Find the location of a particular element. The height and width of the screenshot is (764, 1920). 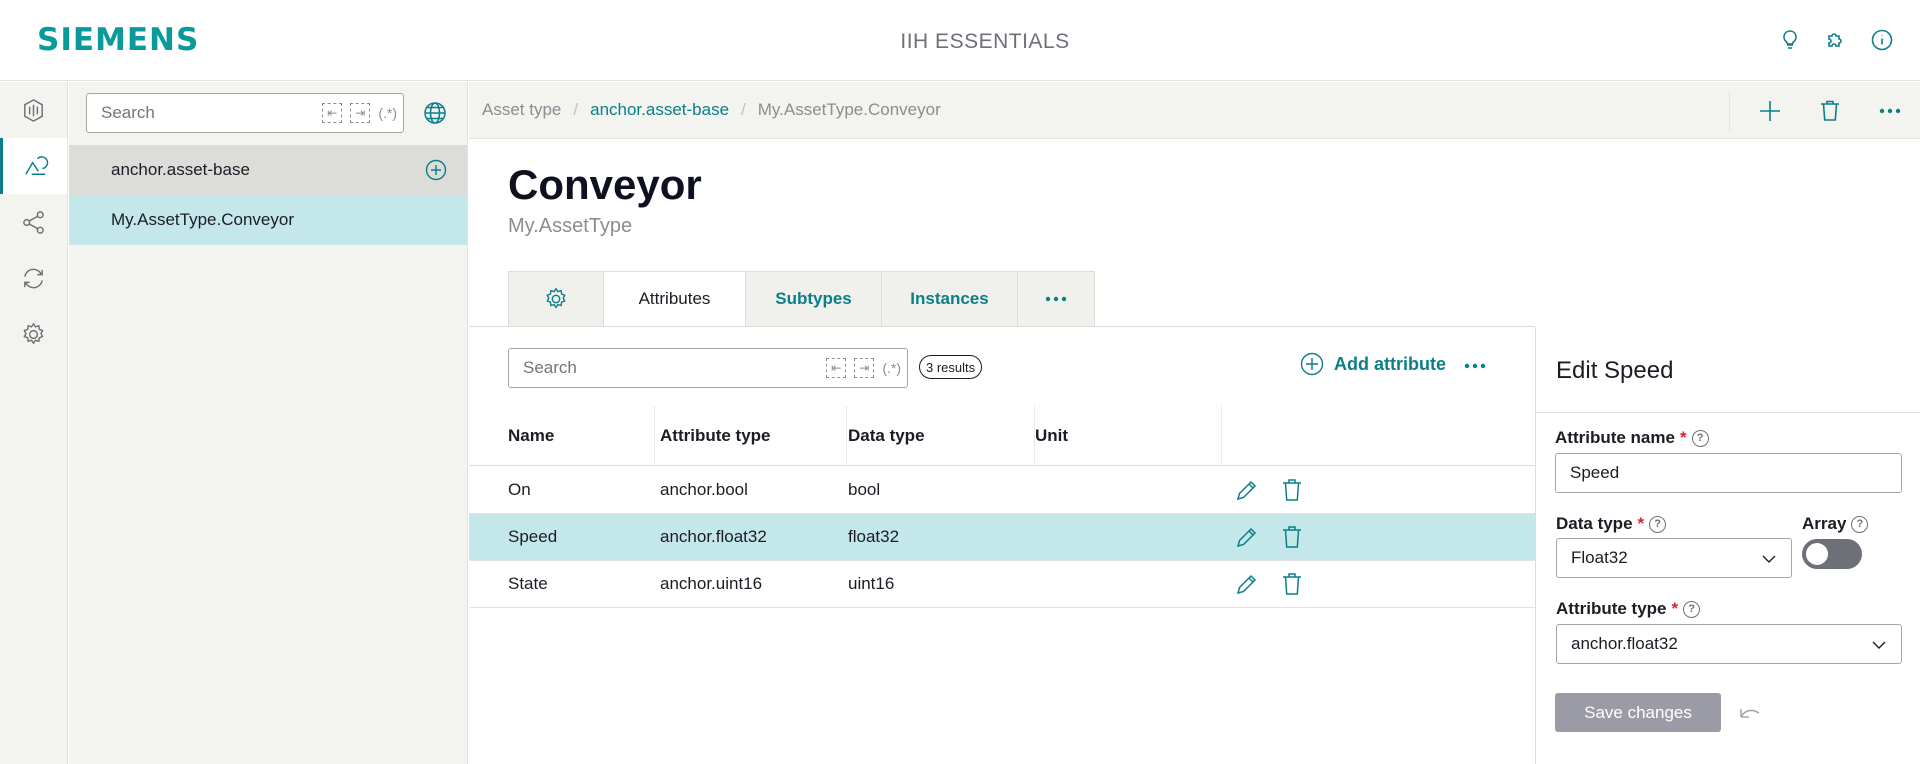

attribute-name-field: Speed is located at coordinates (1728, 473).